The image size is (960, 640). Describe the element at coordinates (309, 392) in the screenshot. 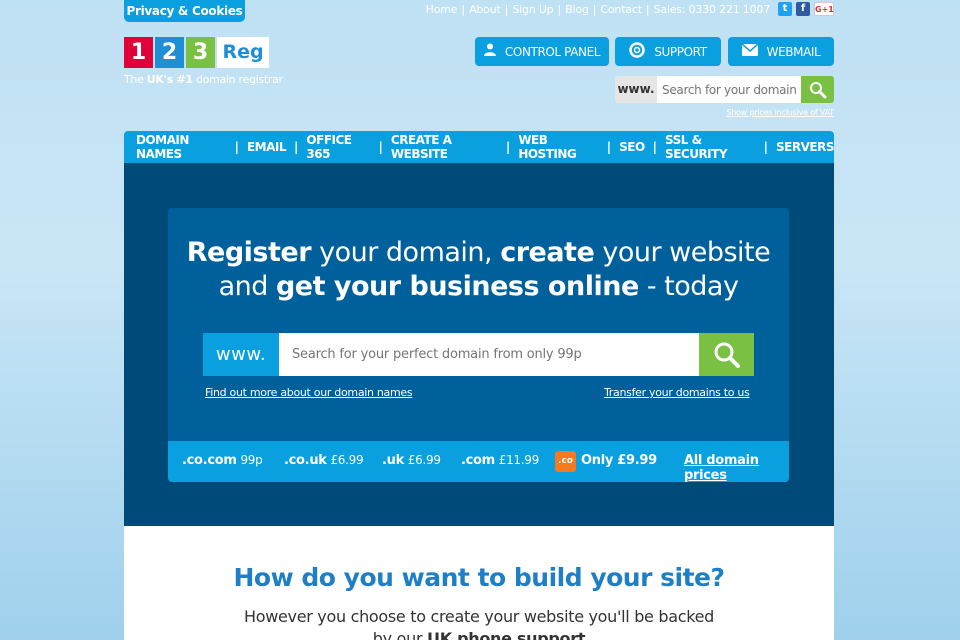

I see `domain-names-info-link: Find out more about our domain names` at that location.